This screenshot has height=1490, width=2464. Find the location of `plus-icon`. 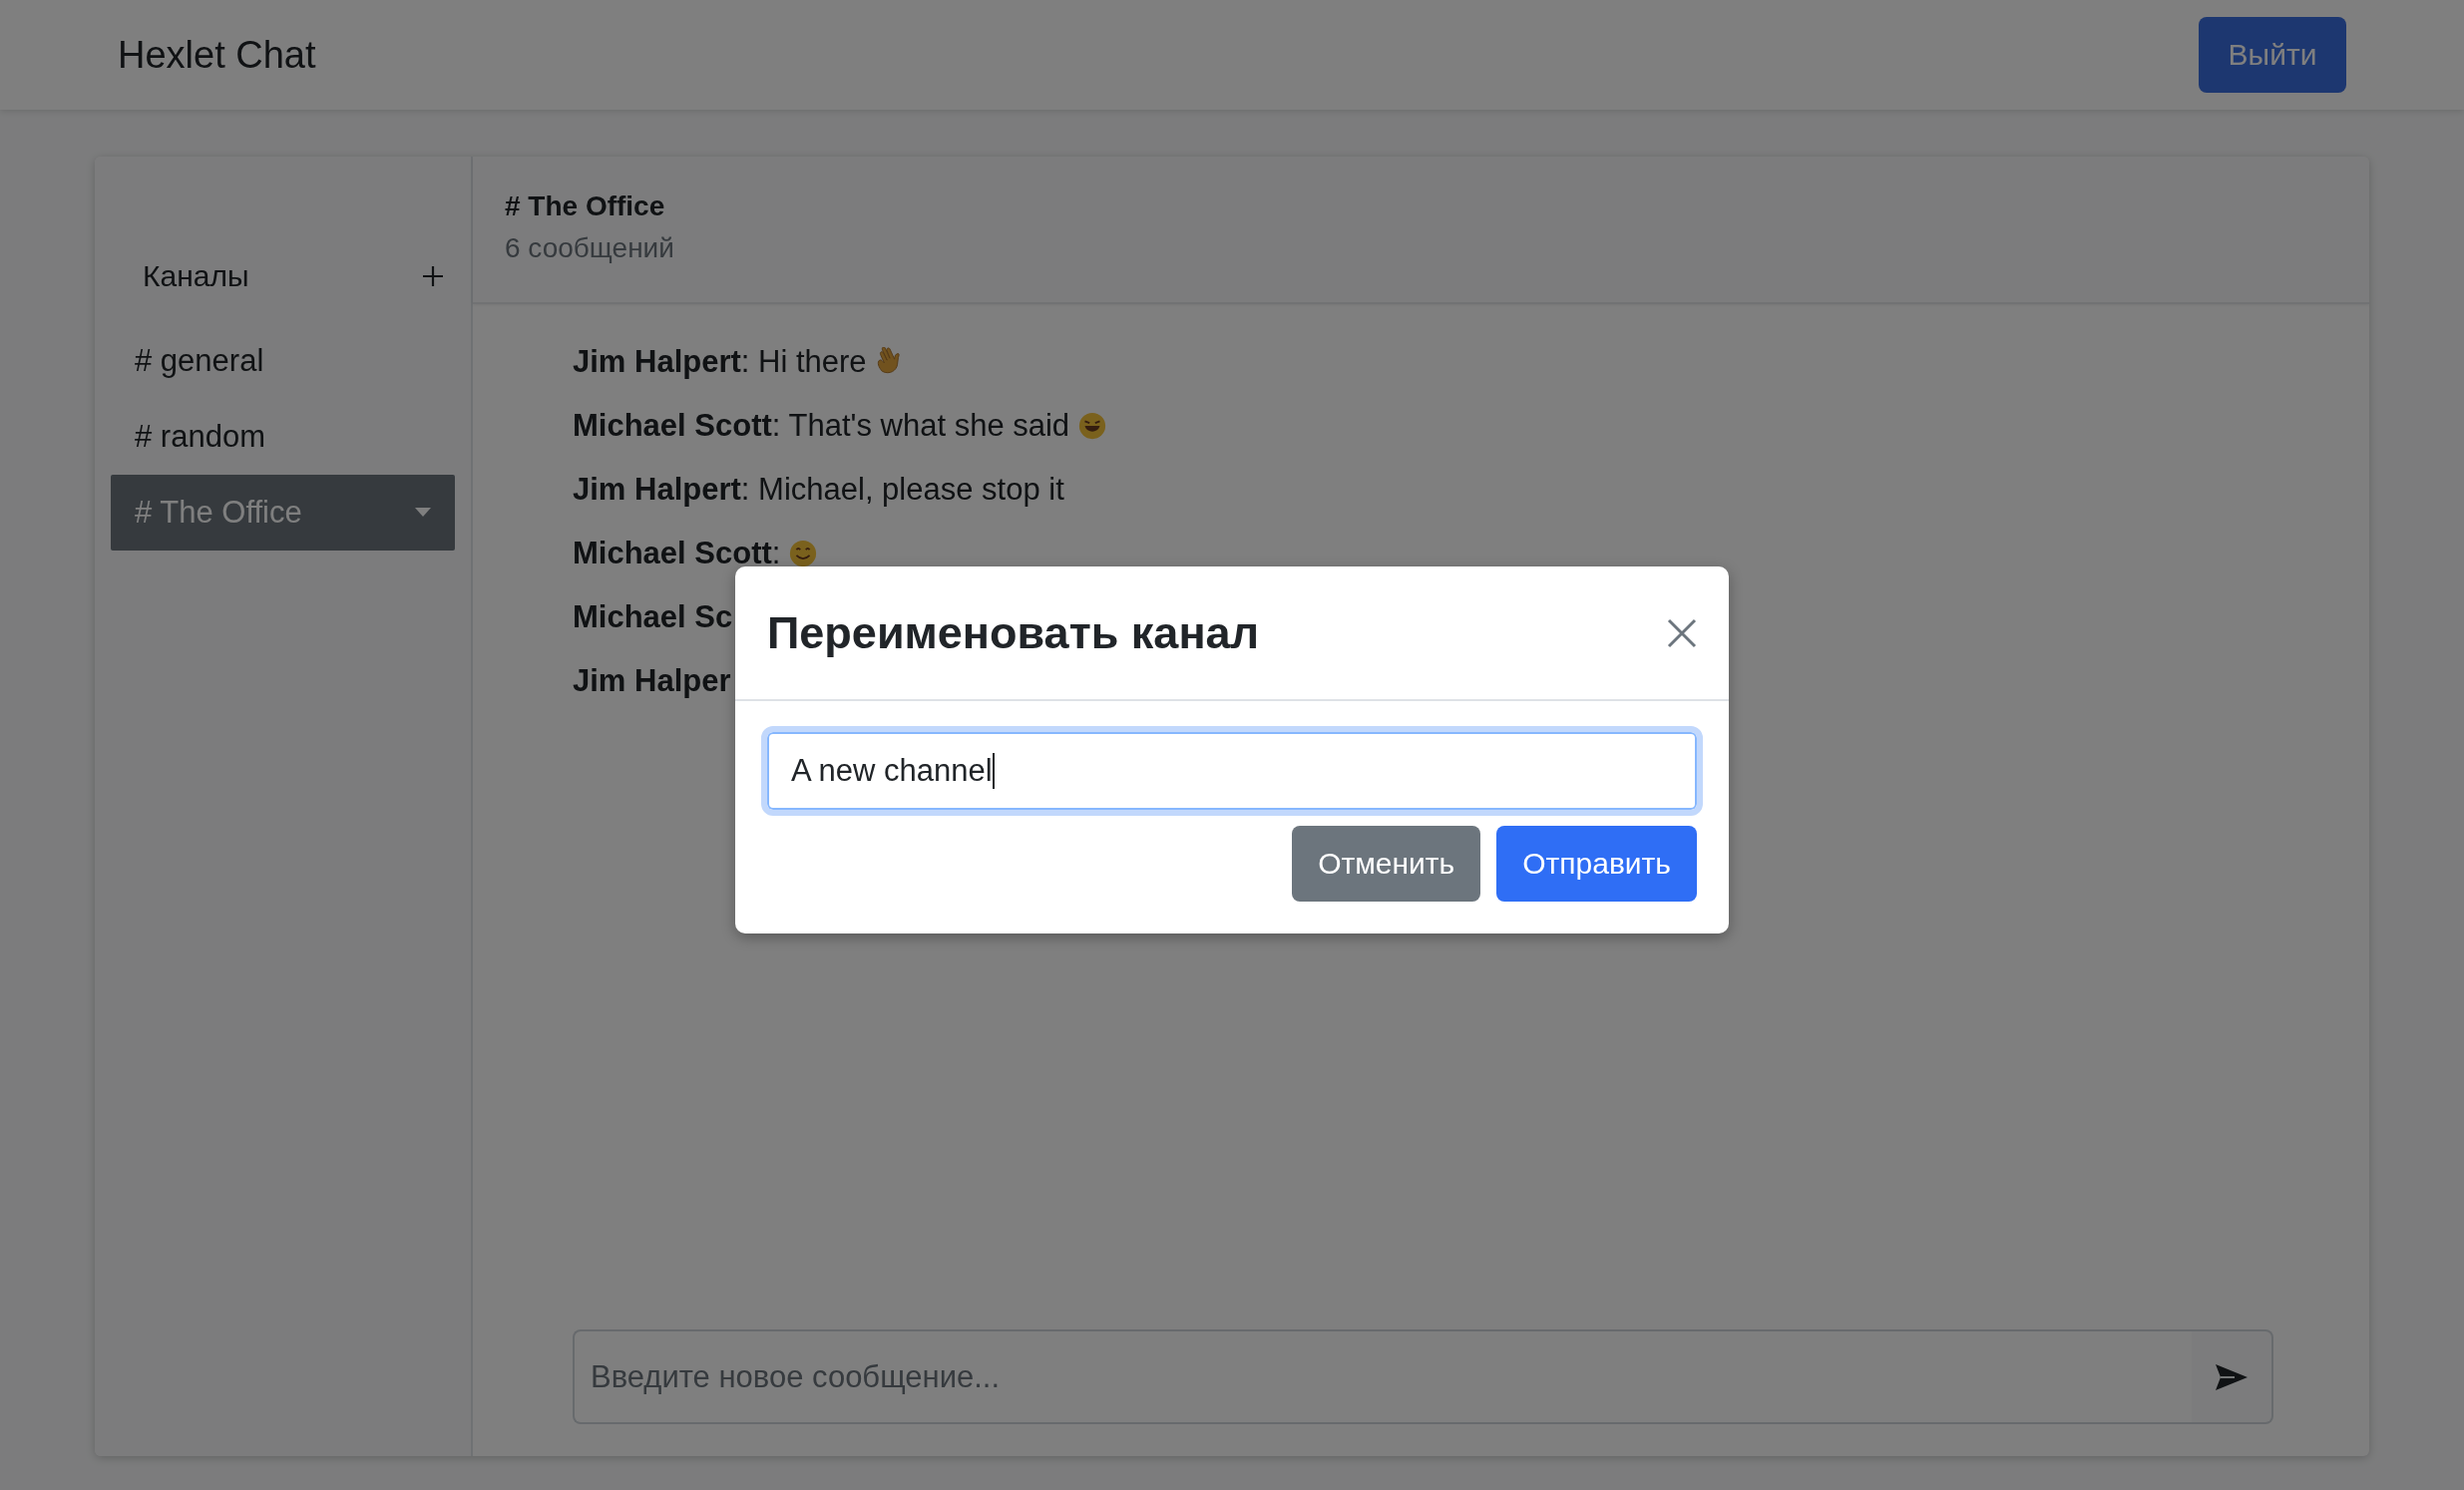

plus-icon is located at coordinates (433, 276).